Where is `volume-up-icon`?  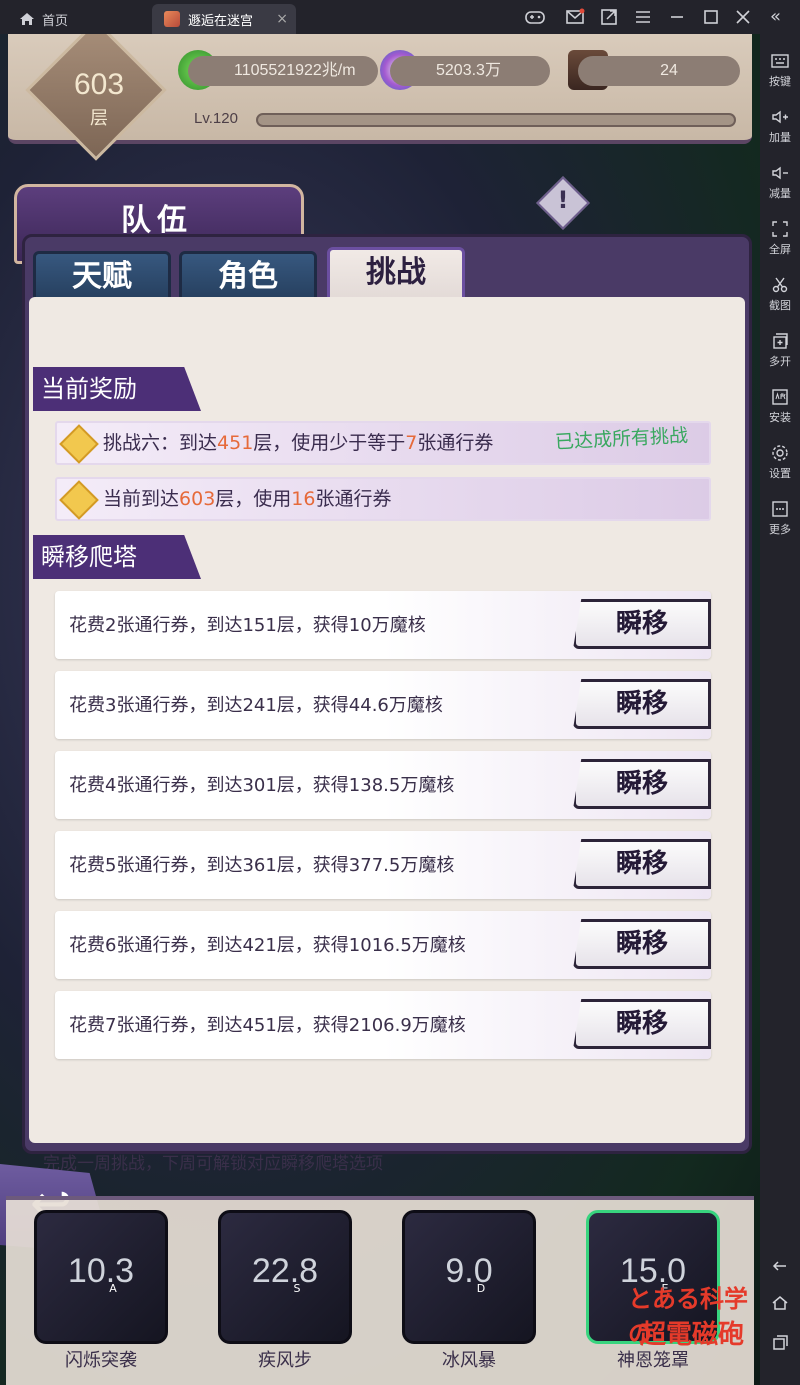 volume-up-icon is located at coordinates (780, 117).